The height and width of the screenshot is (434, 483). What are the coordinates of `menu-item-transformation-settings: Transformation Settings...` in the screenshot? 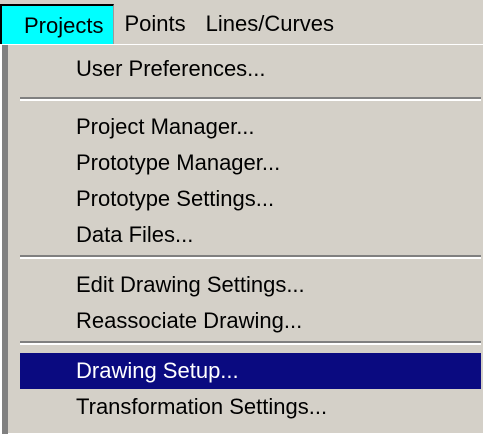 It's located at (250, 407).